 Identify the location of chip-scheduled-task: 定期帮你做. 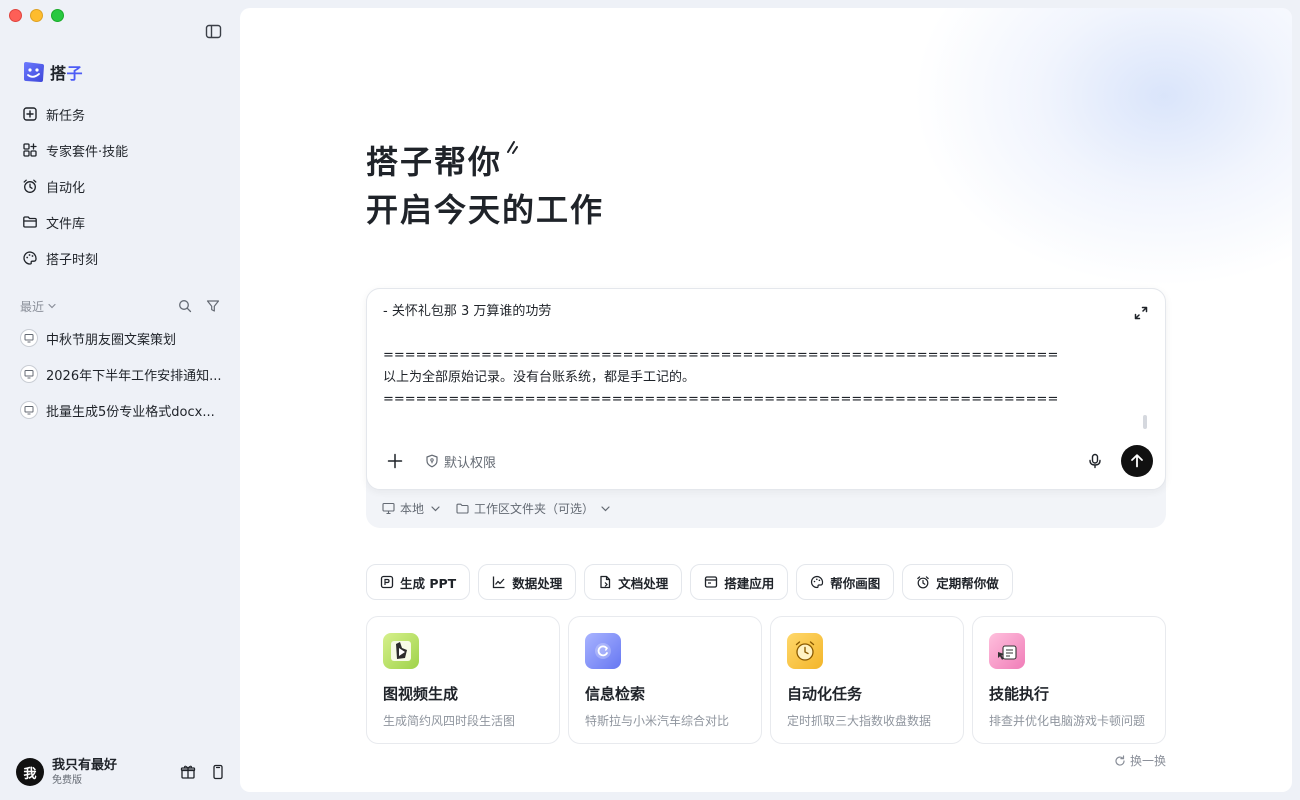
(957, 582).